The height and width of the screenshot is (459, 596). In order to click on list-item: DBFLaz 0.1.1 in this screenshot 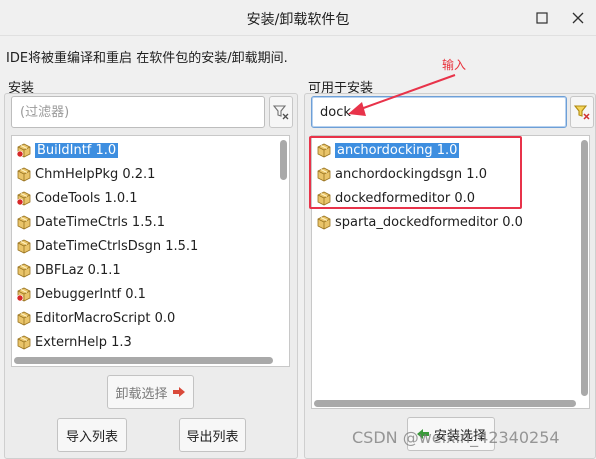, I will do `click(68, 270)`.